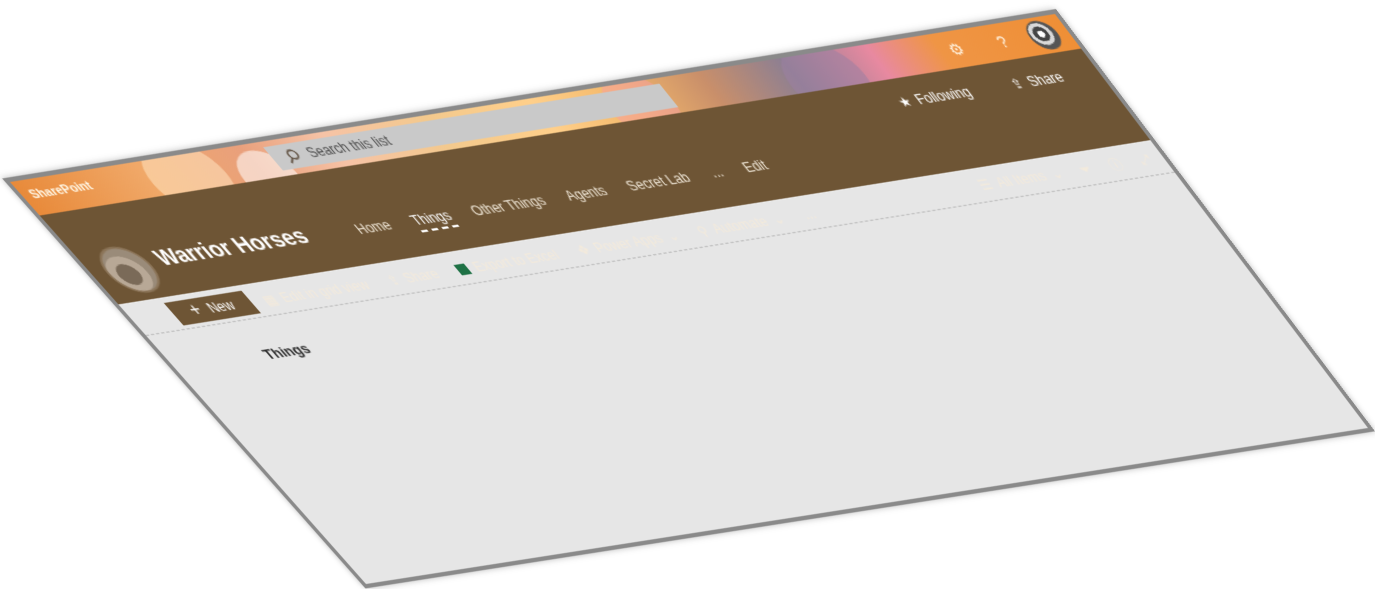 The image size is (1375, 589). What do you see at coordinates (757, 168) in the screenshot?
I see `nav-edit-link: Edit` at bounding box center [757, 168].